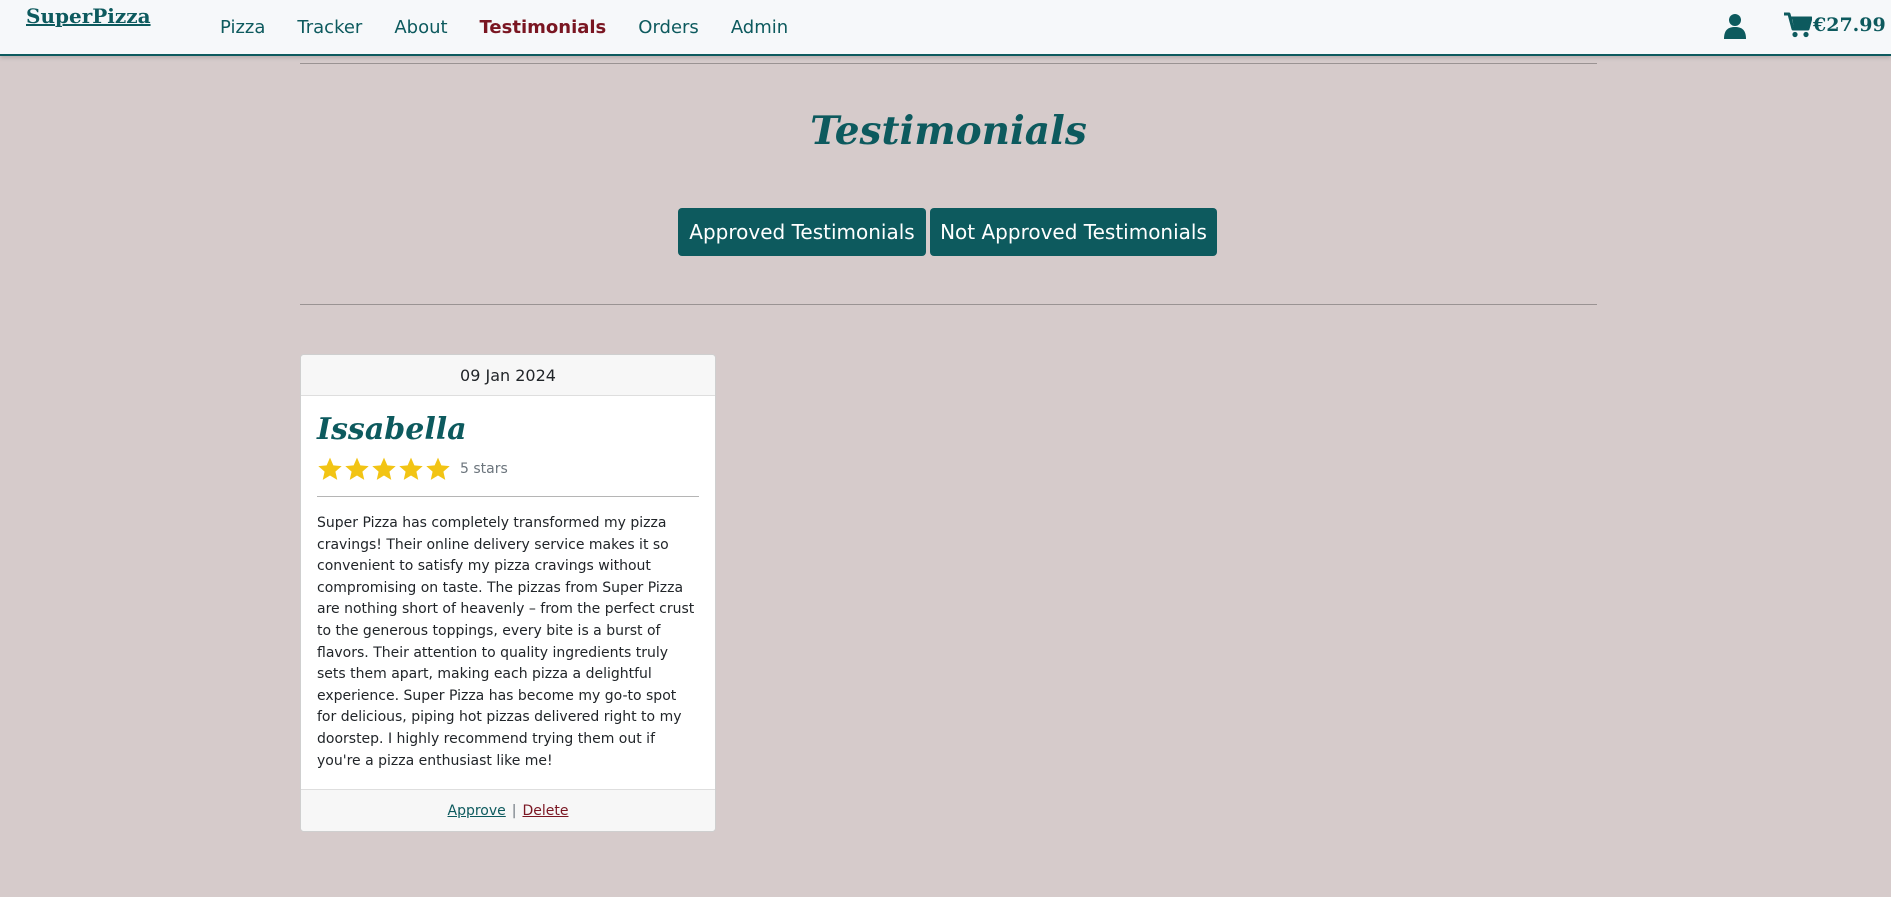 Image resolution: width=1891 pixels, height=897 pixels. I want to click on testimonial-date: 09 Jan 2024, so click(508, 375).